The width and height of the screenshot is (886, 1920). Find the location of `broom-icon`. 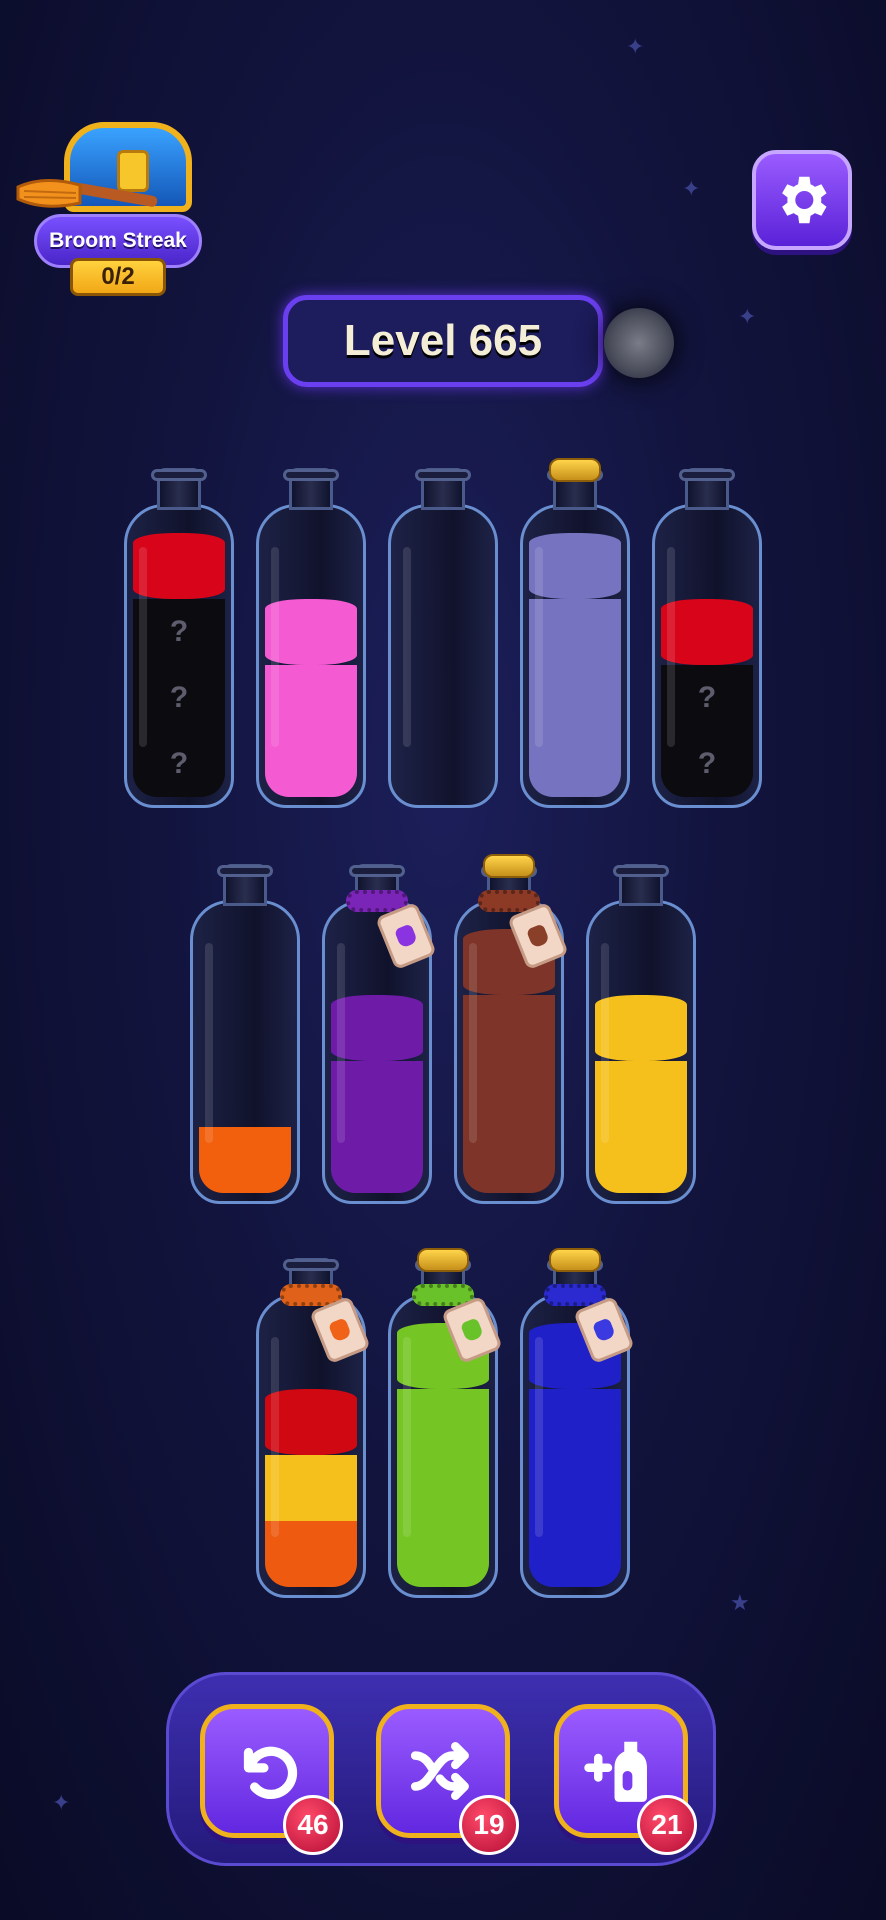

broom-icon is located at coordinates (87, 193).